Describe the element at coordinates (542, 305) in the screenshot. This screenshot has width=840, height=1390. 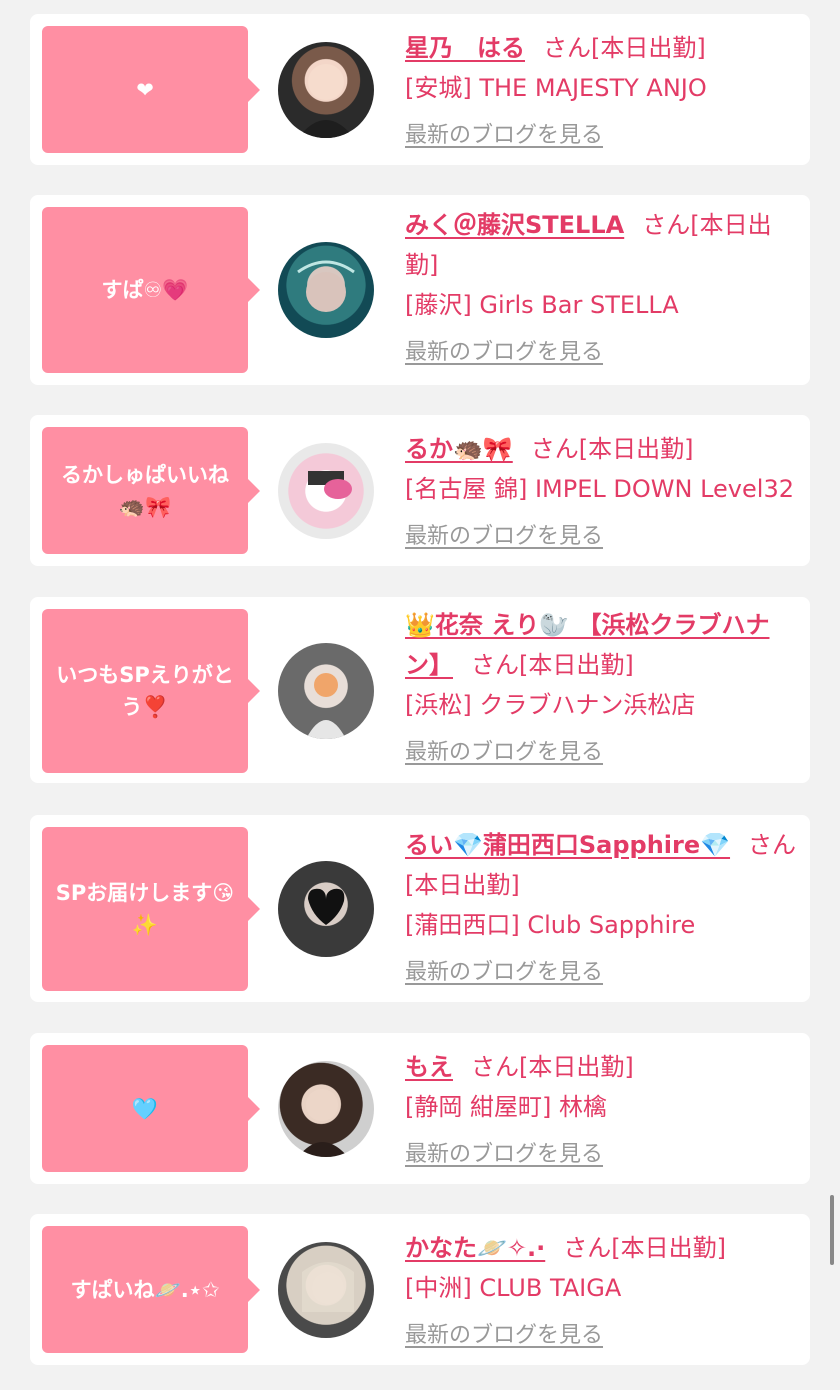
I see `shop-name: [藤沢] Girls Bar STELLA` at that location.